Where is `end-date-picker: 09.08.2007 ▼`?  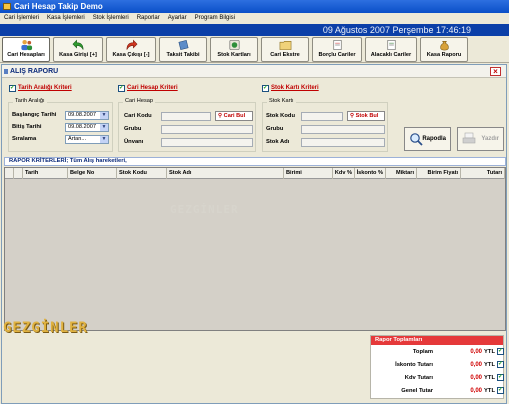
end-date-picker: 09.08.2007 ▼ is located at coordinates (87, 127).